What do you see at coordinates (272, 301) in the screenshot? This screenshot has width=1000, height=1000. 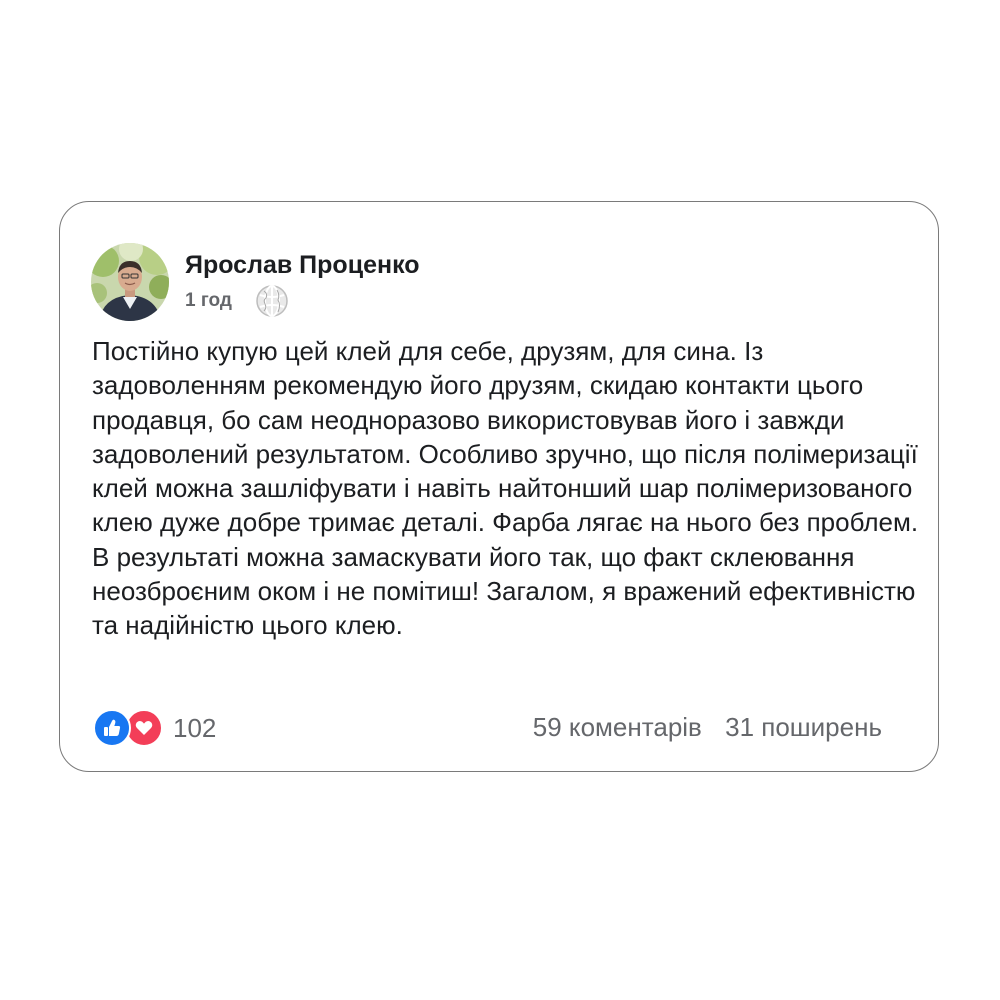 I see `globe-icon` at bounding box center [272, 301].